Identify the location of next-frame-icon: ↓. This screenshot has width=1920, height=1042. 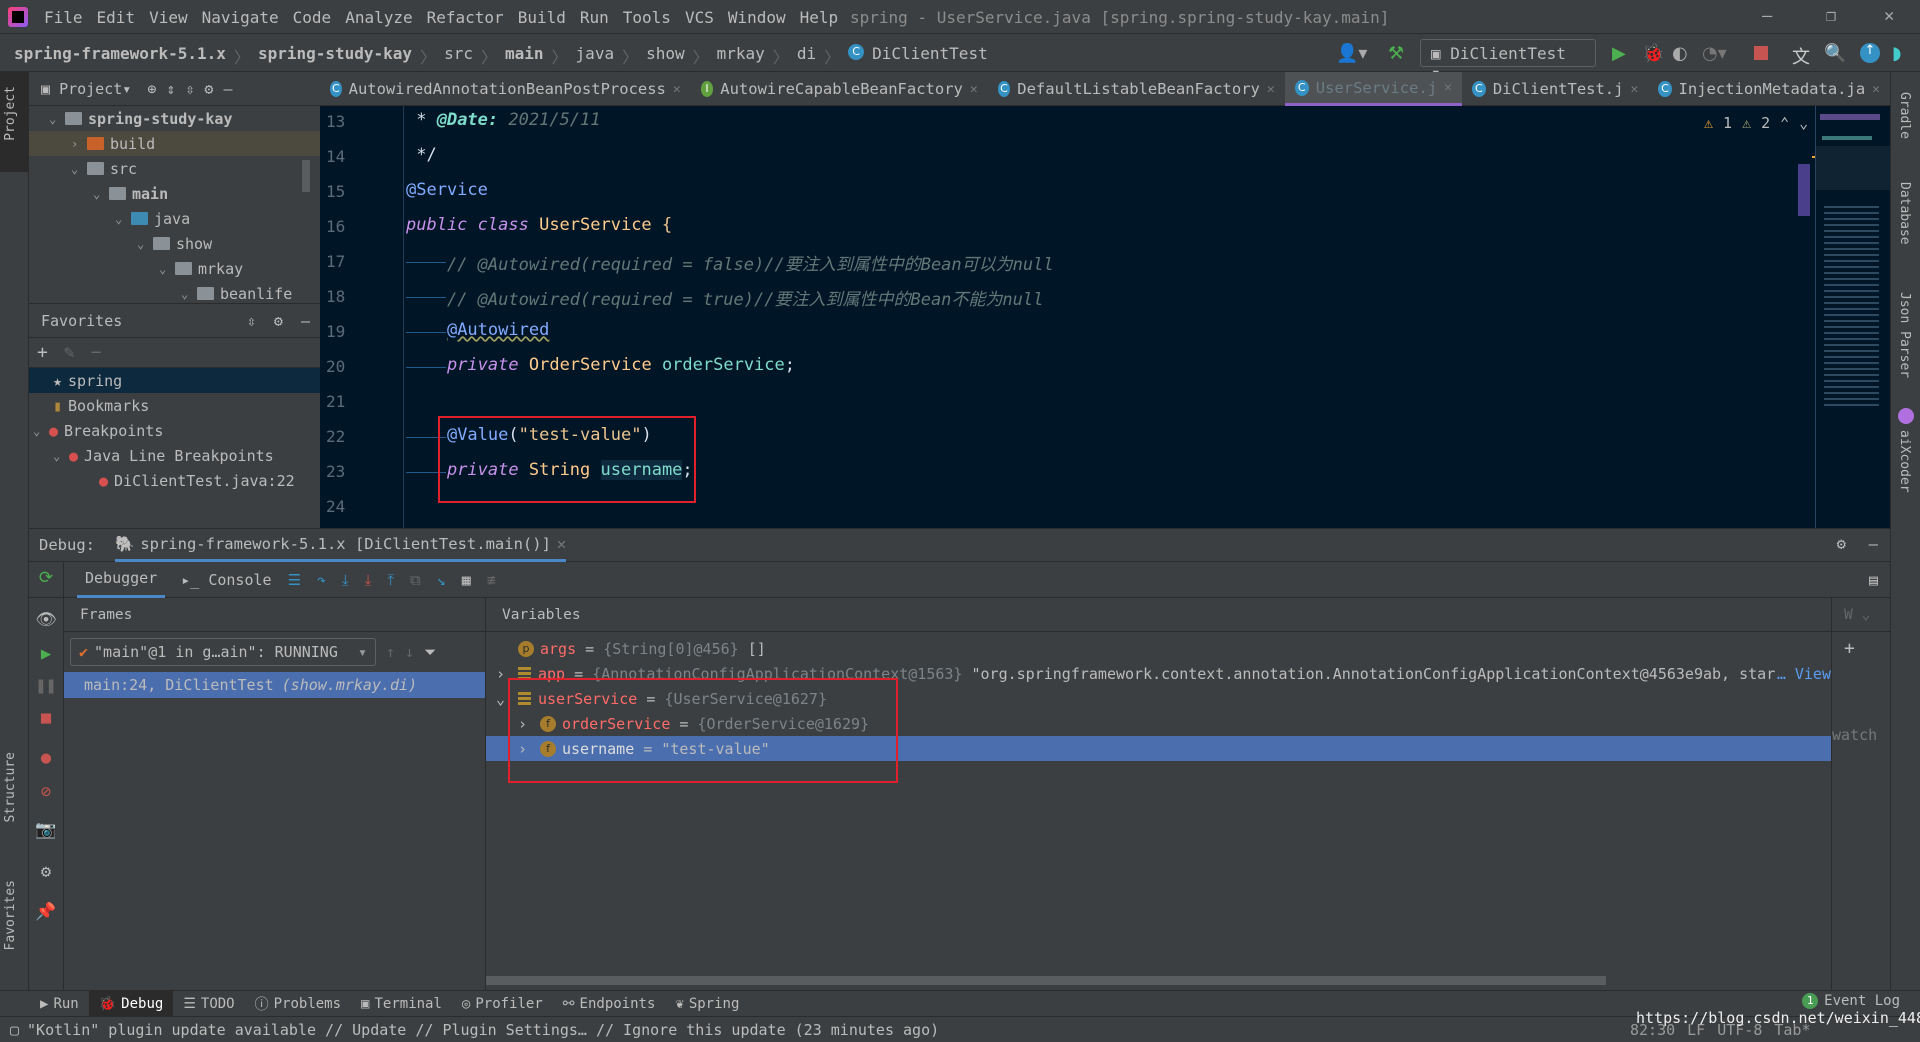
(409, 652).